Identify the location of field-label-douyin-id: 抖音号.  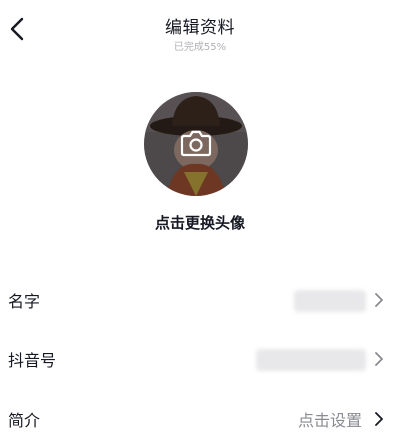
(32, 360).